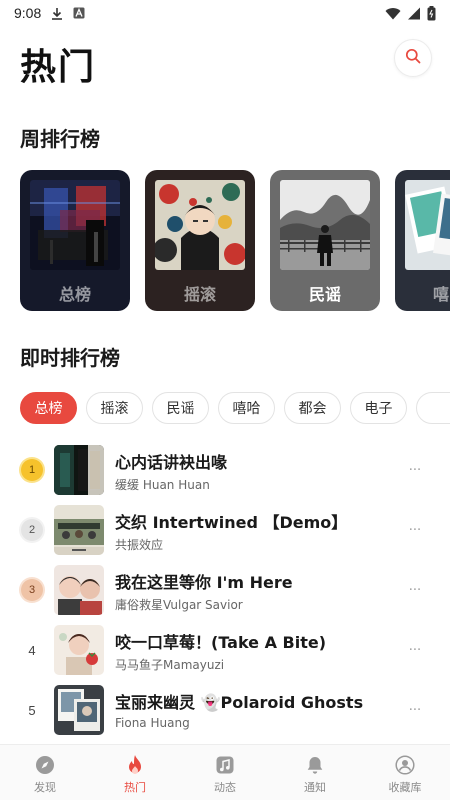  What do you see at coordinates (312, 408) in the screenshot?
I see `chip-urban: 都会` at bounding box center [312, 408].